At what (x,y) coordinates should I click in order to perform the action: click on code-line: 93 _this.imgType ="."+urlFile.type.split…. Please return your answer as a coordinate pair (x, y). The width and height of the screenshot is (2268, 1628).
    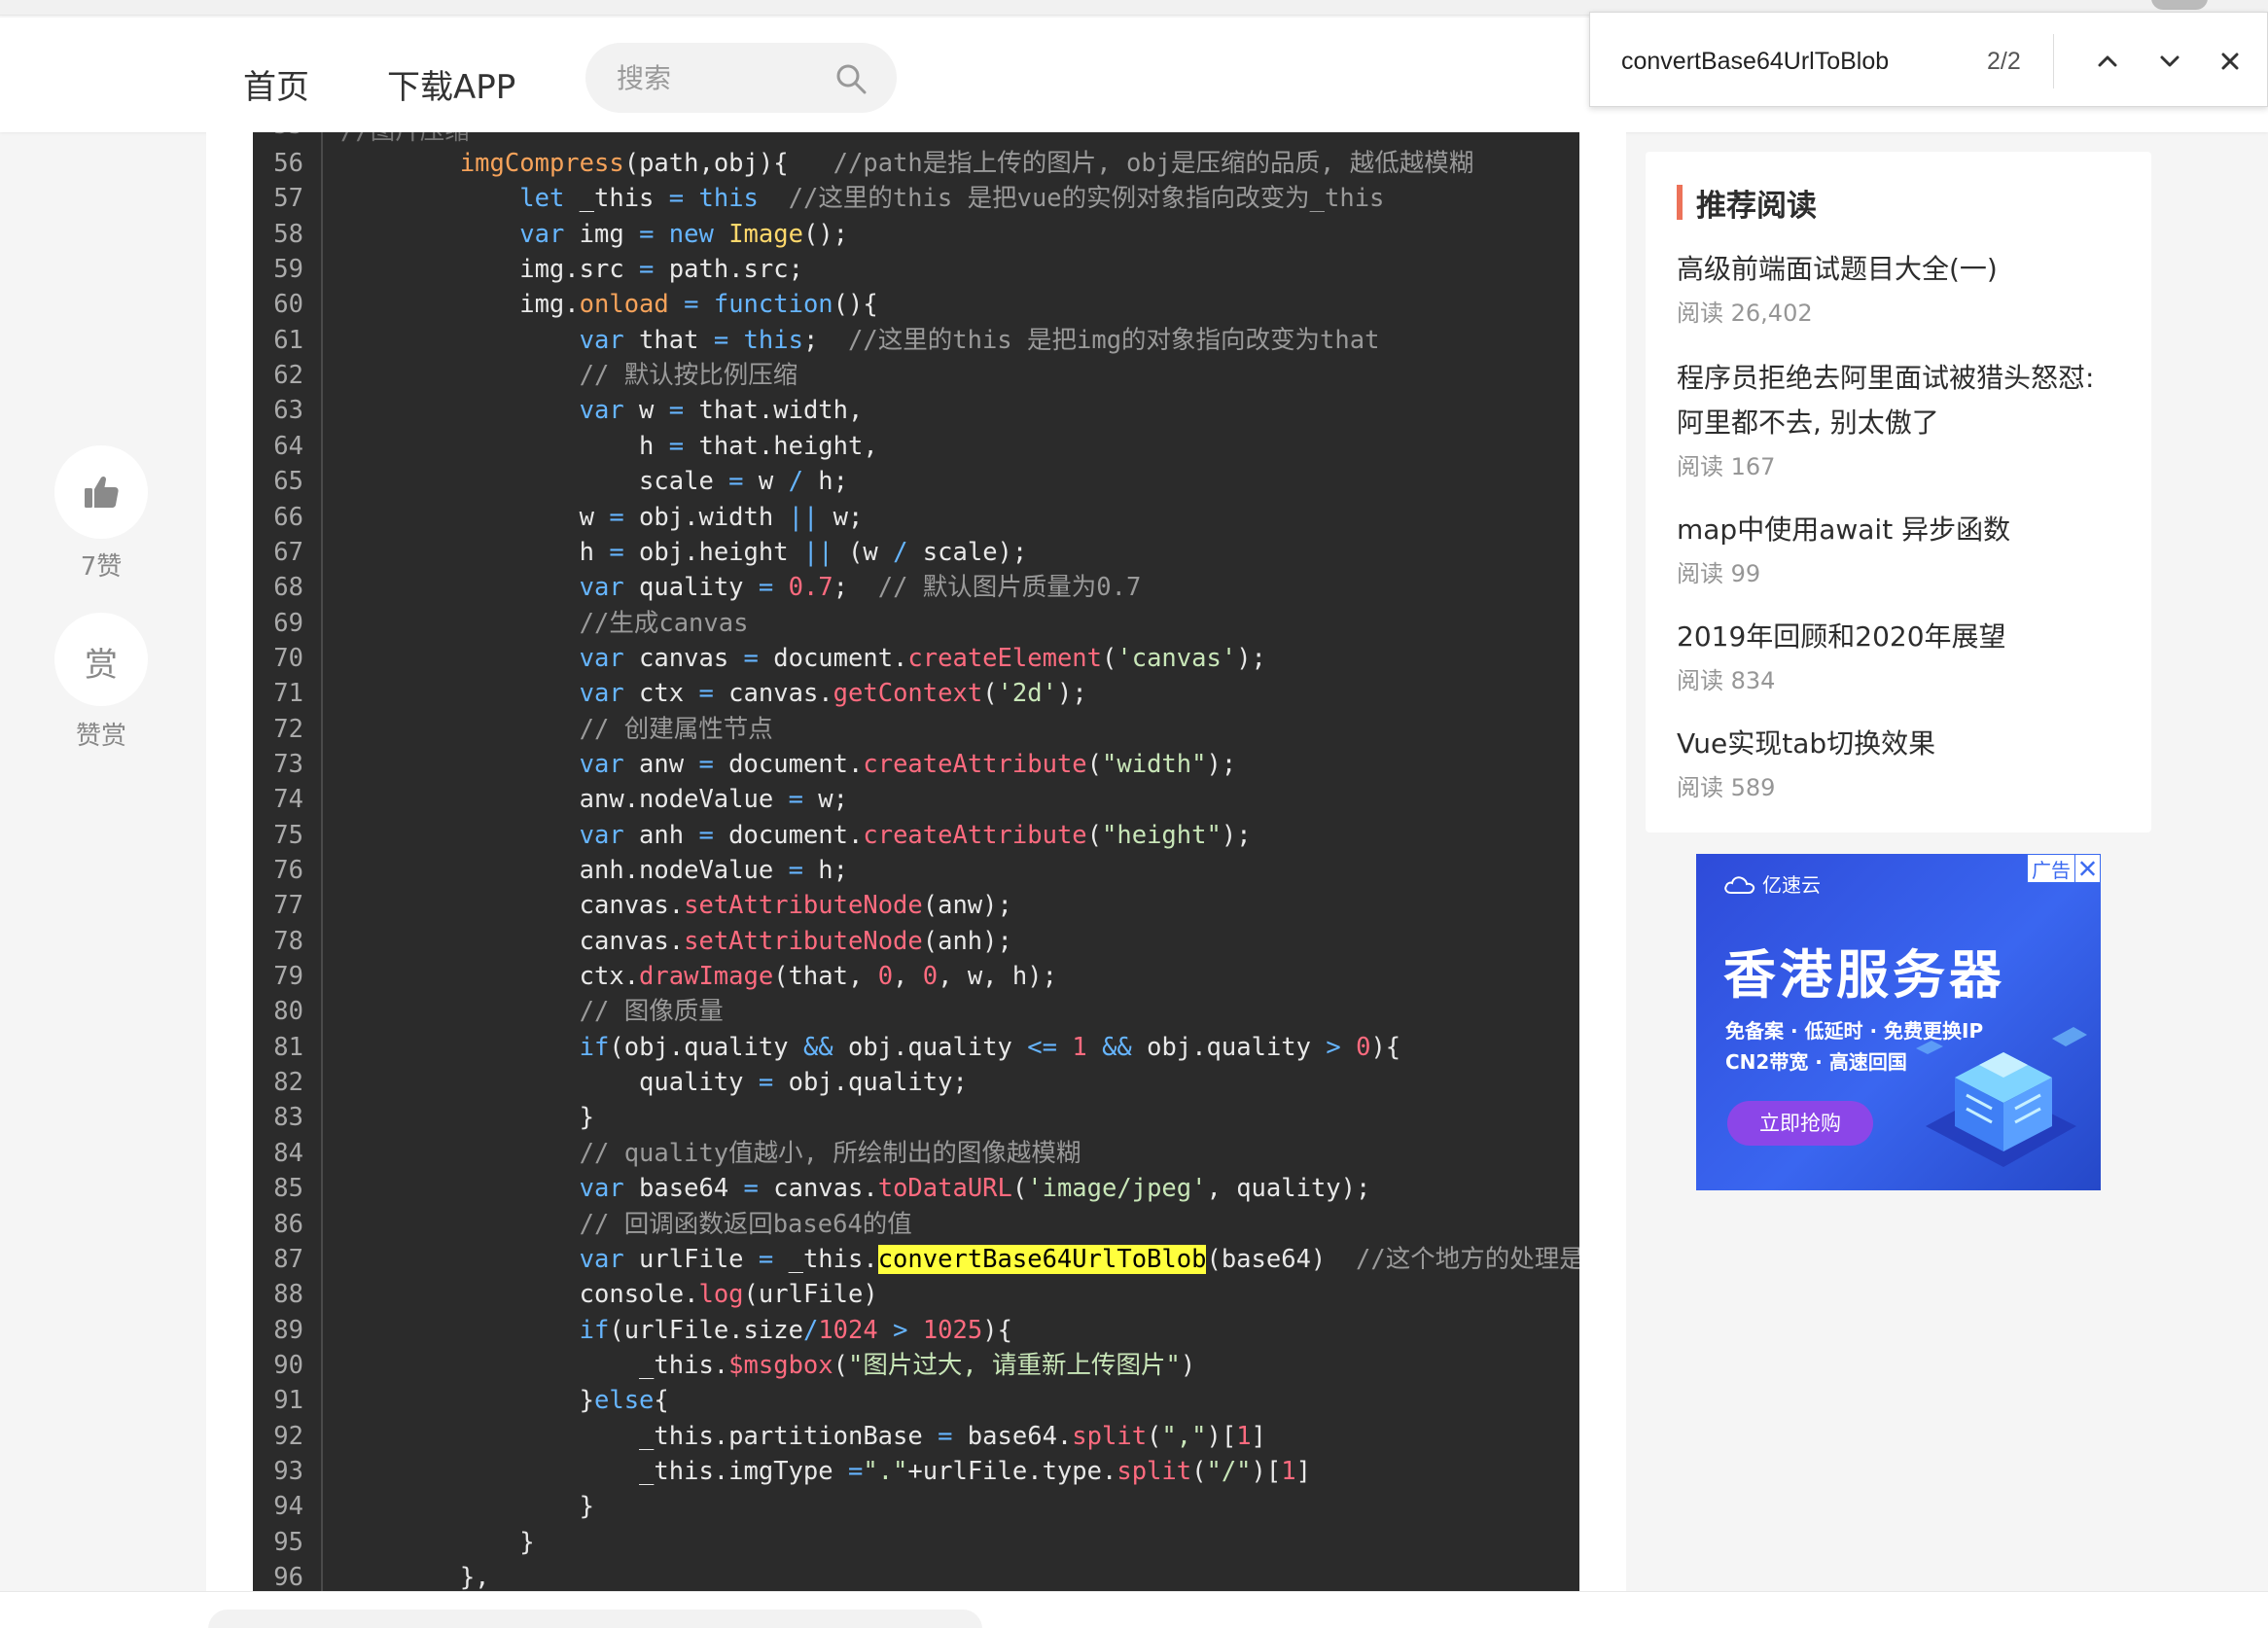
    Looking at the image, I should click on (916, 1472).